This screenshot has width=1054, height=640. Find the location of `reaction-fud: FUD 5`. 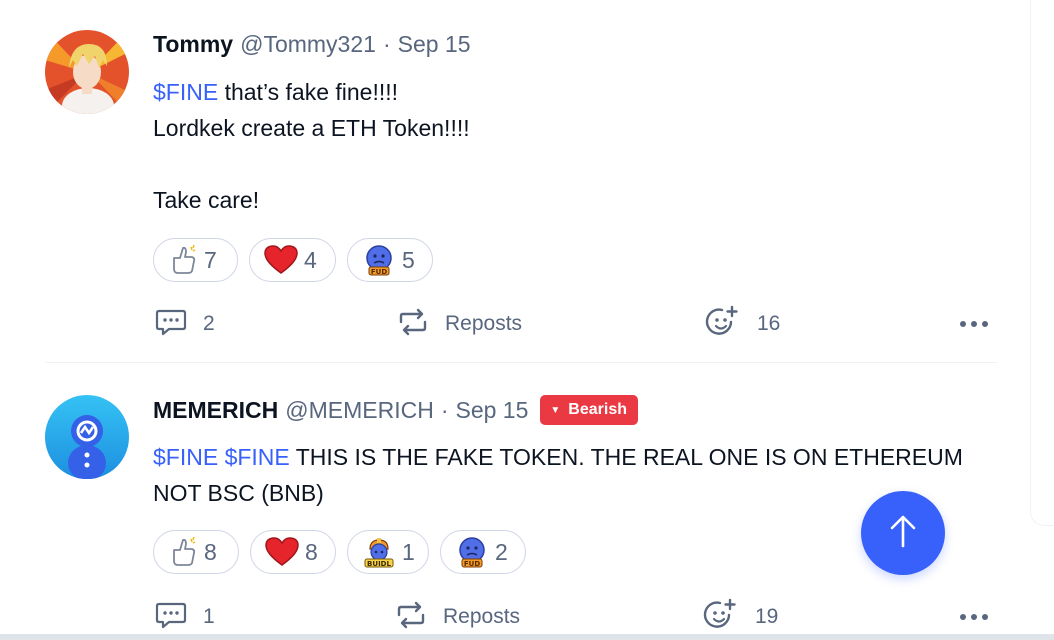

reaction-fud: FUD 5 is located at coordinates (390, 260).